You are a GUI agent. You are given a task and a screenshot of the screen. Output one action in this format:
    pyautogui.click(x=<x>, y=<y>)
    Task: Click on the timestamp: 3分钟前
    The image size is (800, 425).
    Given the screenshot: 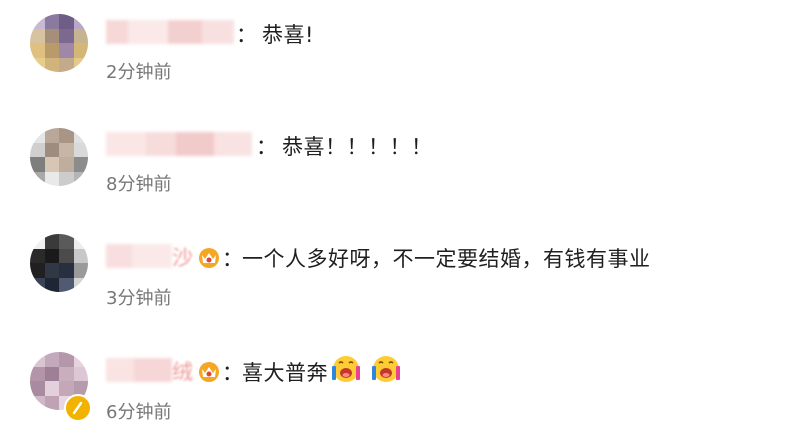 What is the action you would take?
    pyautogui.click(x=139, y=298)
    